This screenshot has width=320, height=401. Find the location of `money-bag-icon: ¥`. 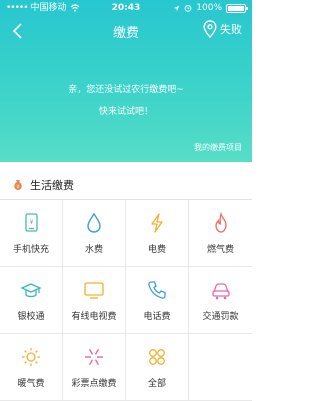

money-bag-icon: ¥ is located at coordinates (18, 185).